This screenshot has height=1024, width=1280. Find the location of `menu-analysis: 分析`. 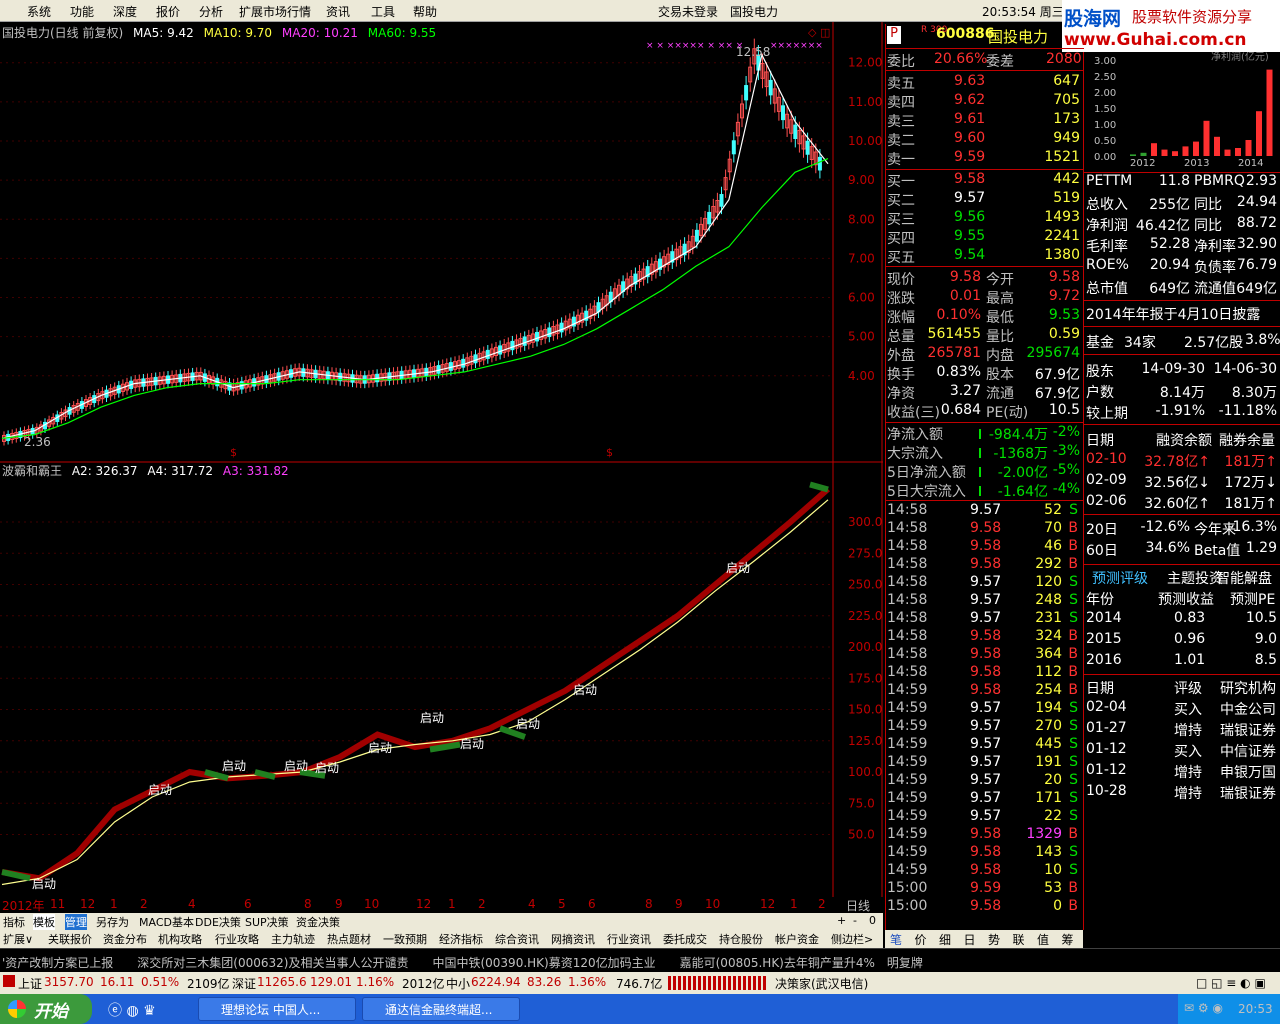

menu-analysis: 分析 is located at coordinates (211, 11).